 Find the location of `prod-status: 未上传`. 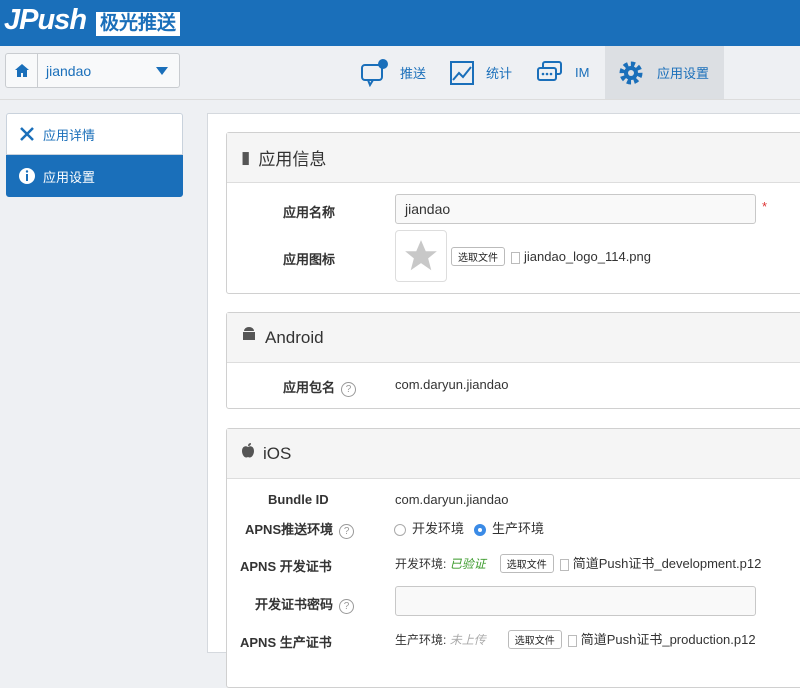

prod-status: 未上传 is located at coordinates (467, 640).